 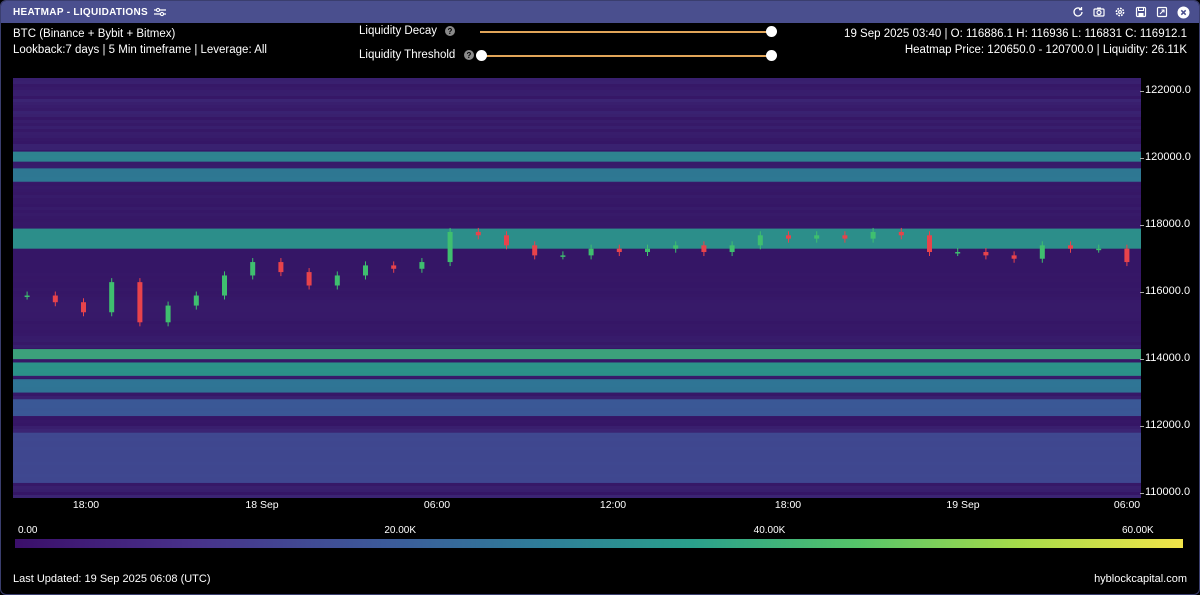 I want to click on brand-watermark: hyblockcapital.com, so click(x=1140, y=579).